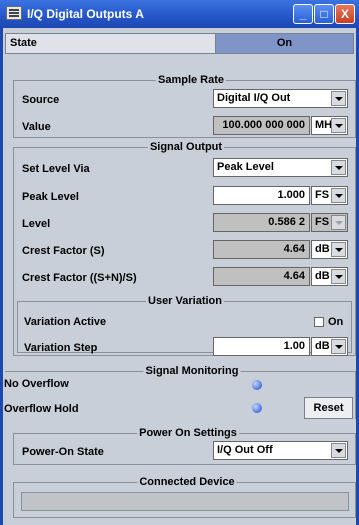 The width and height of the screenshot is (359, 525). What do you see at coordinates (261, 125) in the screenshot?
I see `sample-rate-value-field: 100.000 000 000` at bounding box center [261, 125].